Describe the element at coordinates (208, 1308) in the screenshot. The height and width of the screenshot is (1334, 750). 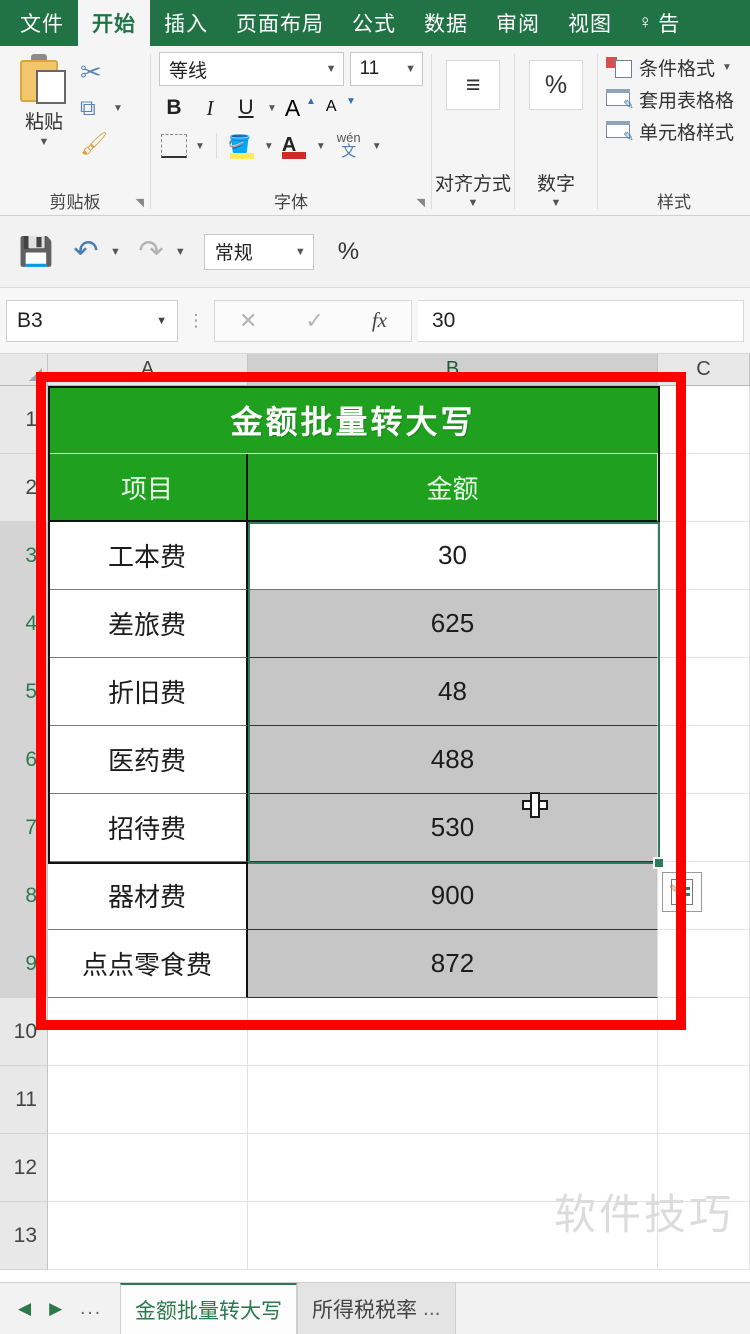
I see `sheet-tab-amount-to-uppercase: 金额批量转大写` at that location.